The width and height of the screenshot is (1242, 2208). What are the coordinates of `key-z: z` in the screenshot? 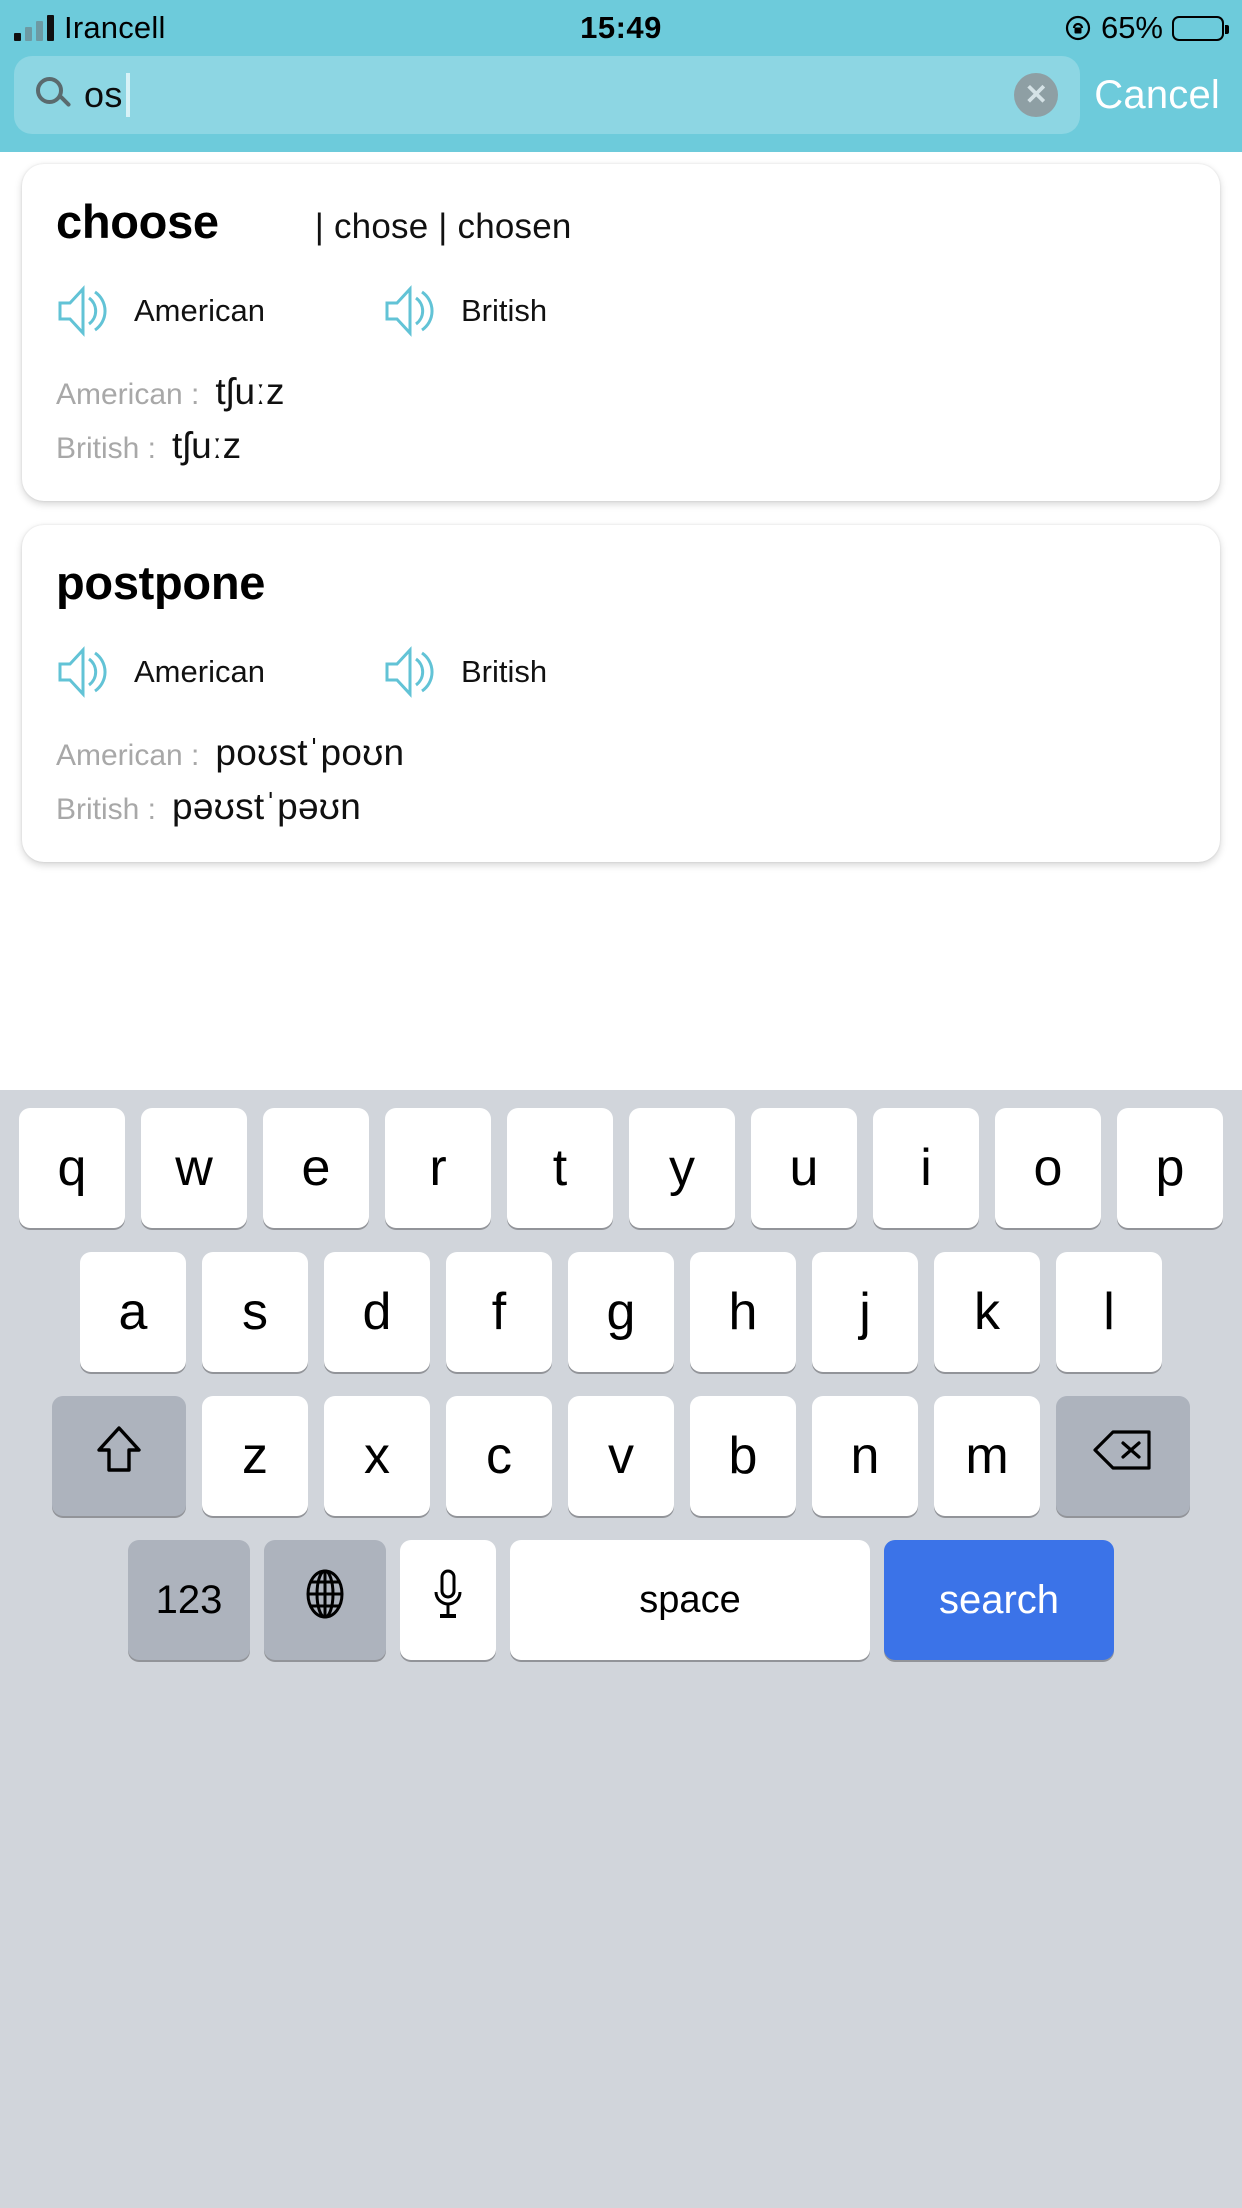 It's located at (255, 1456).